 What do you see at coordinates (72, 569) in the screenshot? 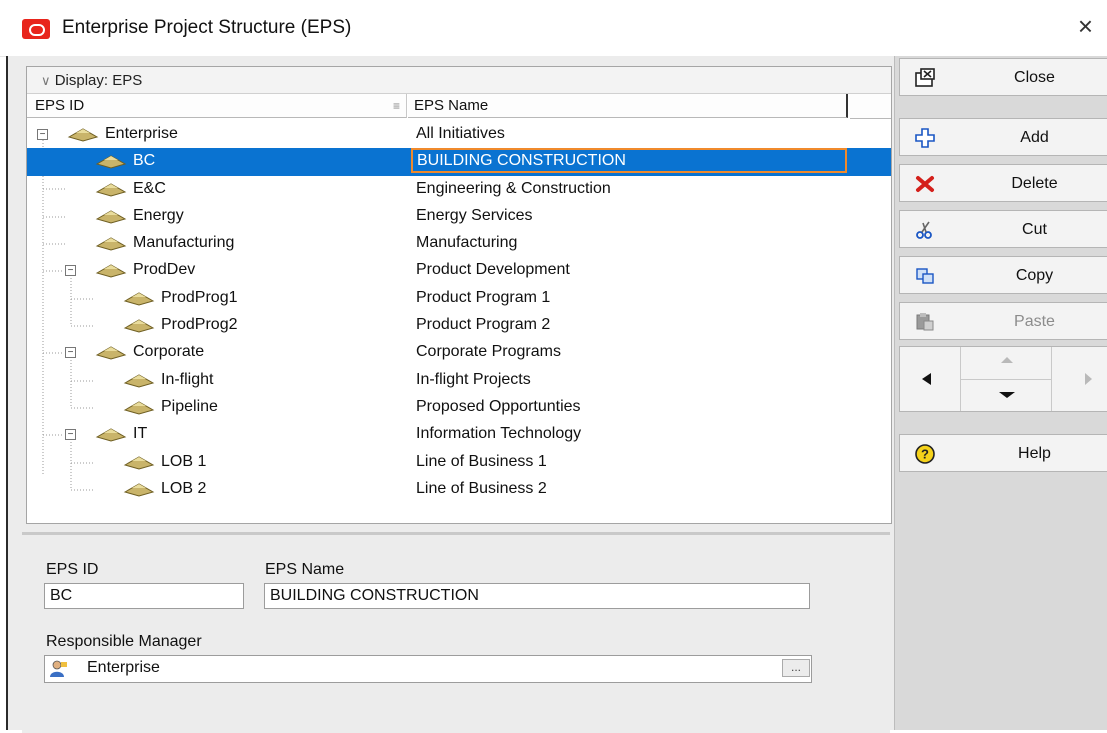
I see `eps-id-label: EPS ID` at bounding box center [72, 569].